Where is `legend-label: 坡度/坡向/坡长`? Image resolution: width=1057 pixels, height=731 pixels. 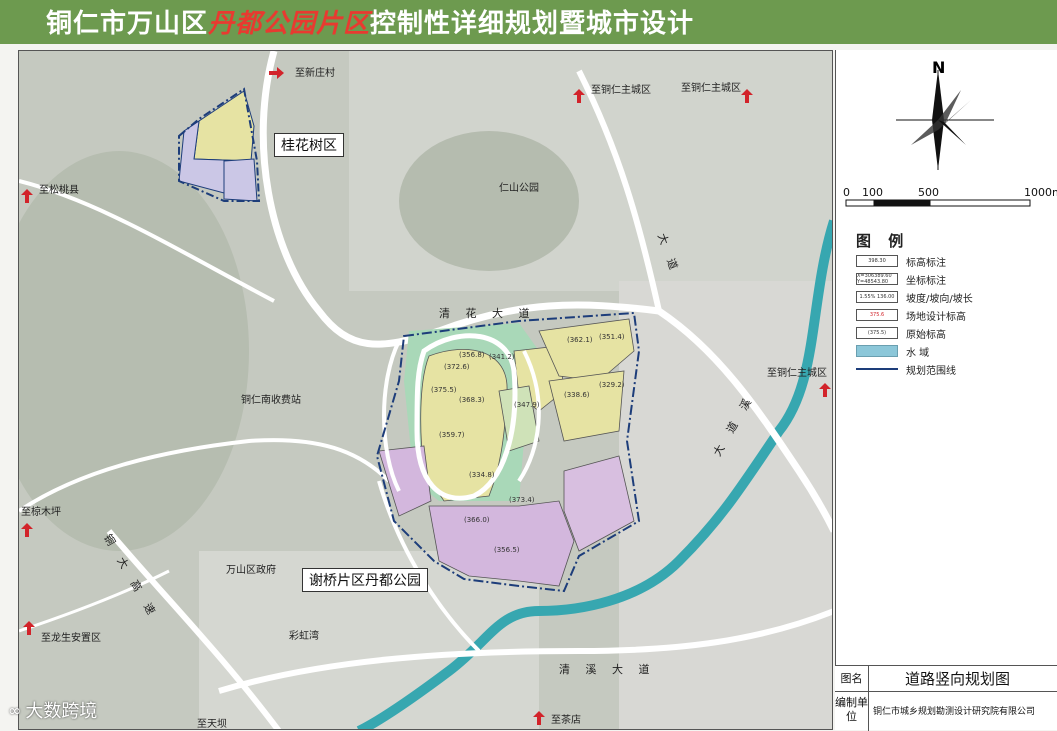
legend-label: 坡度/坡向/坡长 is located at coordinates (939, 299).